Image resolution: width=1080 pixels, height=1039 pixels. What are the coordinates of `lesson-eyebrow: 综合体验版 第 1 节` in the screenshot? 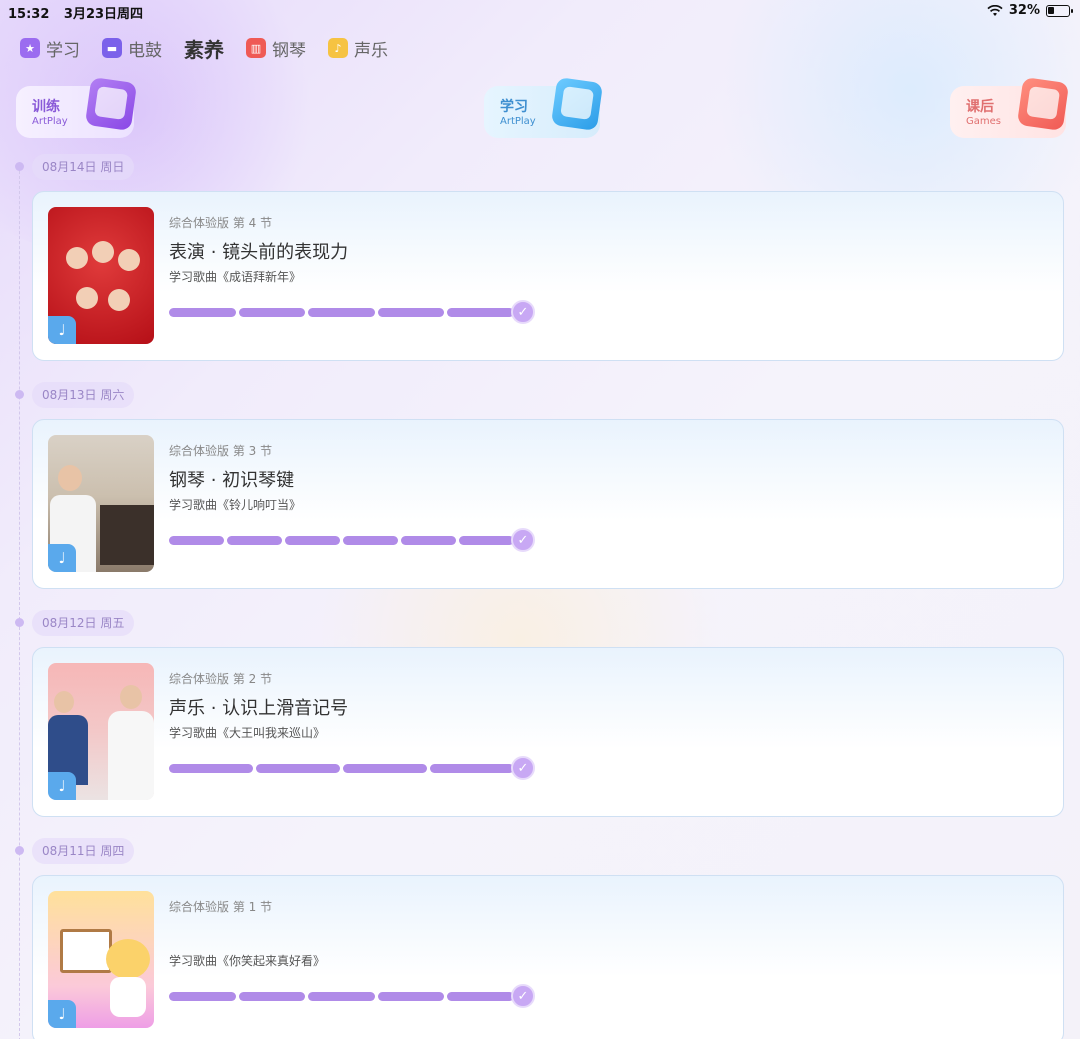 It's located at (221, 907).